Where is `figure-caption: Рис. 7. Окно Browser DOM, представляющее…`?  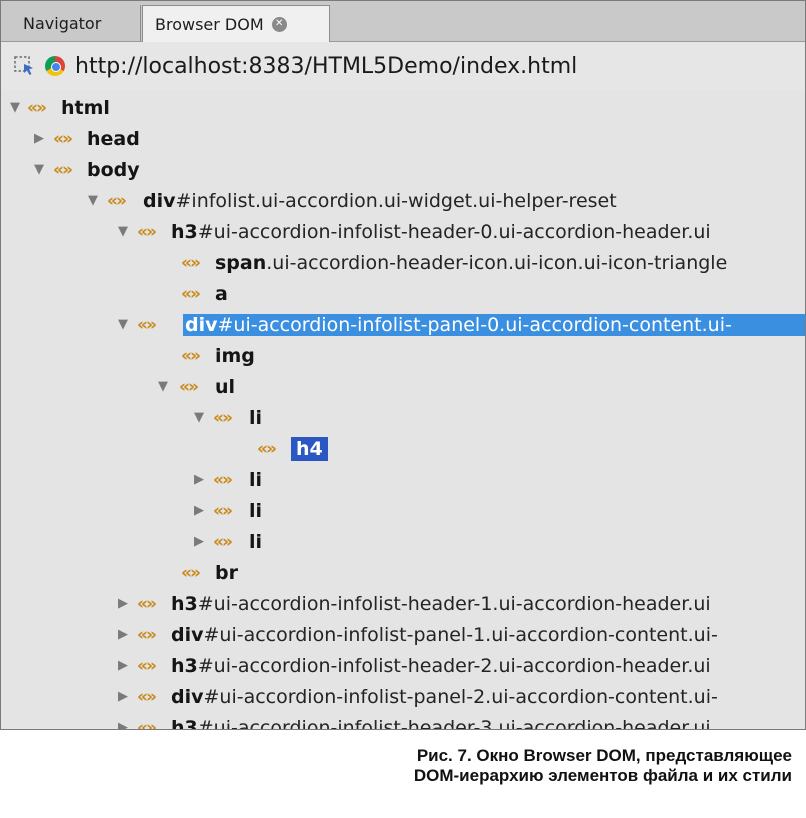 figure-caption: Рис. 7. Окно Browser DOM, представляющее… is located at coordinates (482, 766).